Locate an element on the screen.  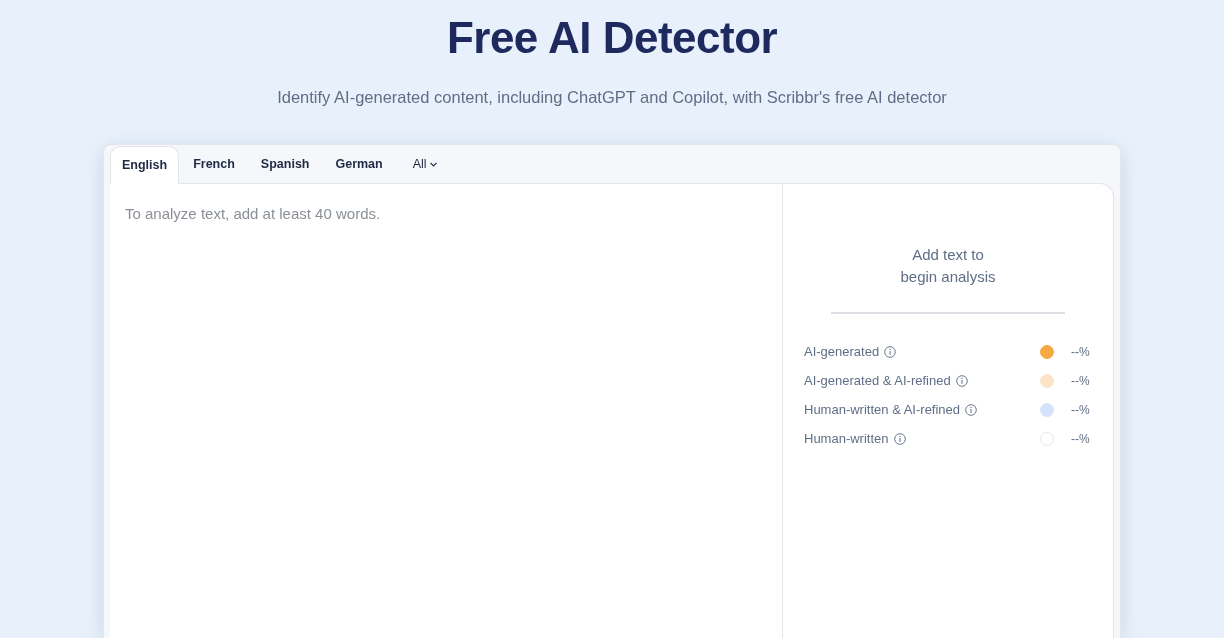
language-dropdown: All is located at coordinates (424, 164).